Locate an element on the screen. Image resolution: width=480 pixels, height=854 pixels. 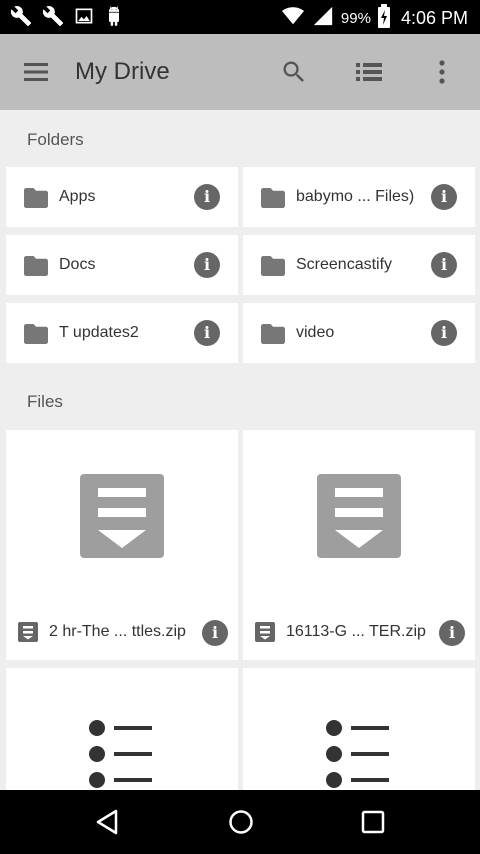
file-name: 16113-G ... TER.zip is located at coordinates (356, 631).